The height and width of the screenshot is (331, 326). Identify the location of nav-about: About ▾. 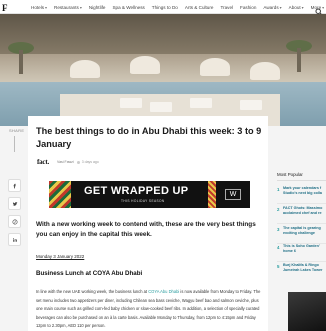
(296, 7).